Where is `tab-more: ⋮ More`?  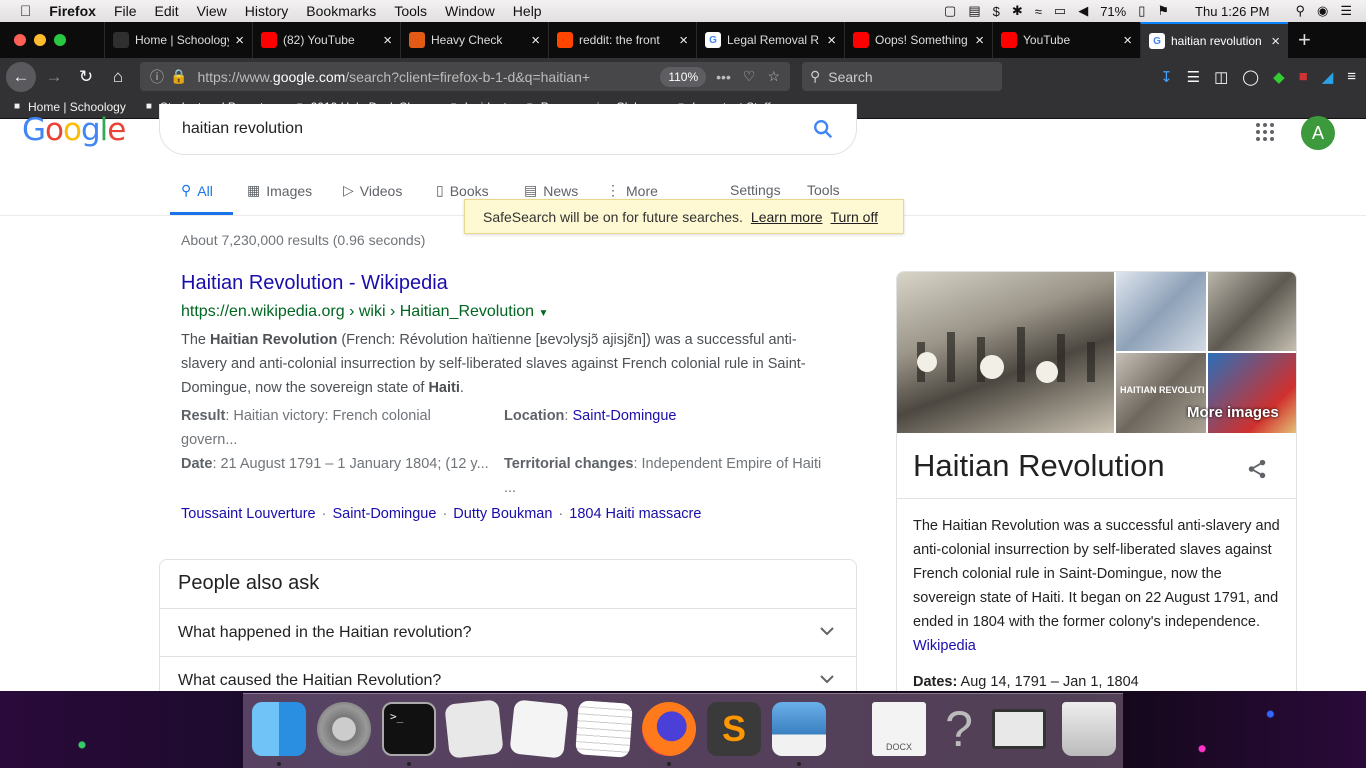
tab-more: ⋮ More is located at coordinates (632, 190).